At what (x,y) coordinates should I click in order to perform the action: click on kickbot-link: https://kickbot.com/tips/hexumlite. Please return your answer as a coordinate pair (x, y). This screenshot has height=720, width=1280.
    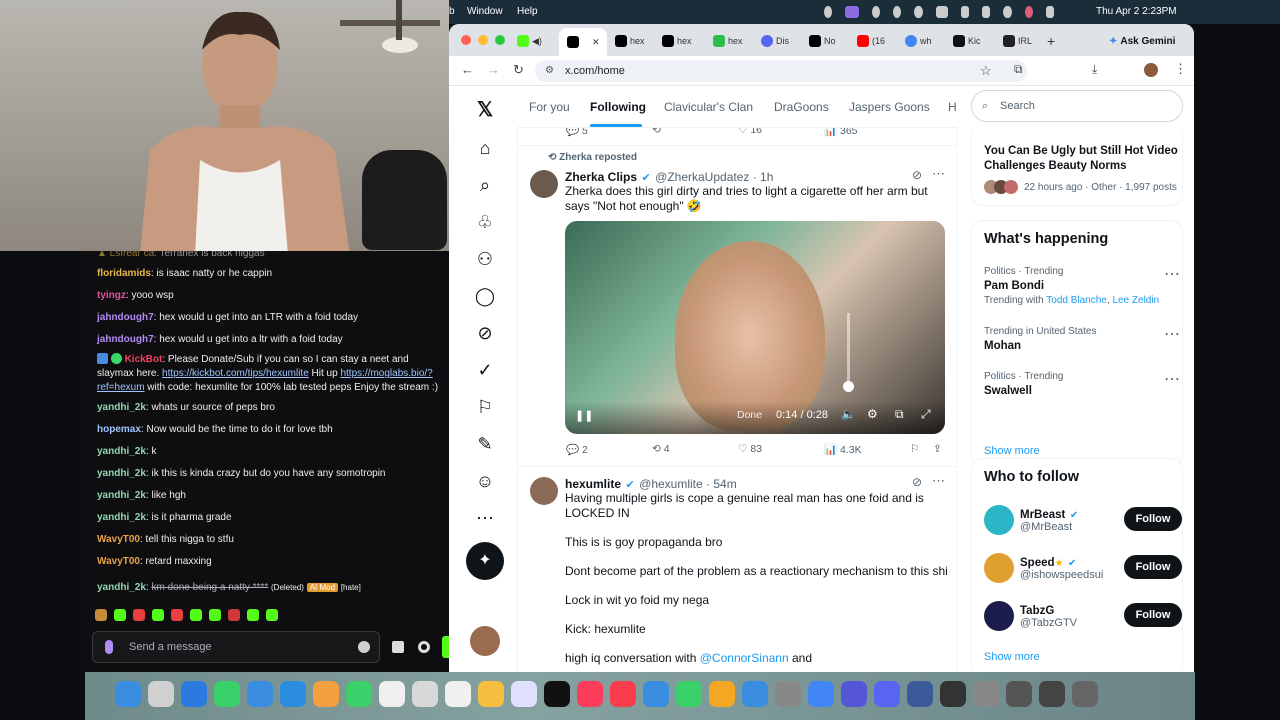
    Looking at the image, I should click on (235, 373).